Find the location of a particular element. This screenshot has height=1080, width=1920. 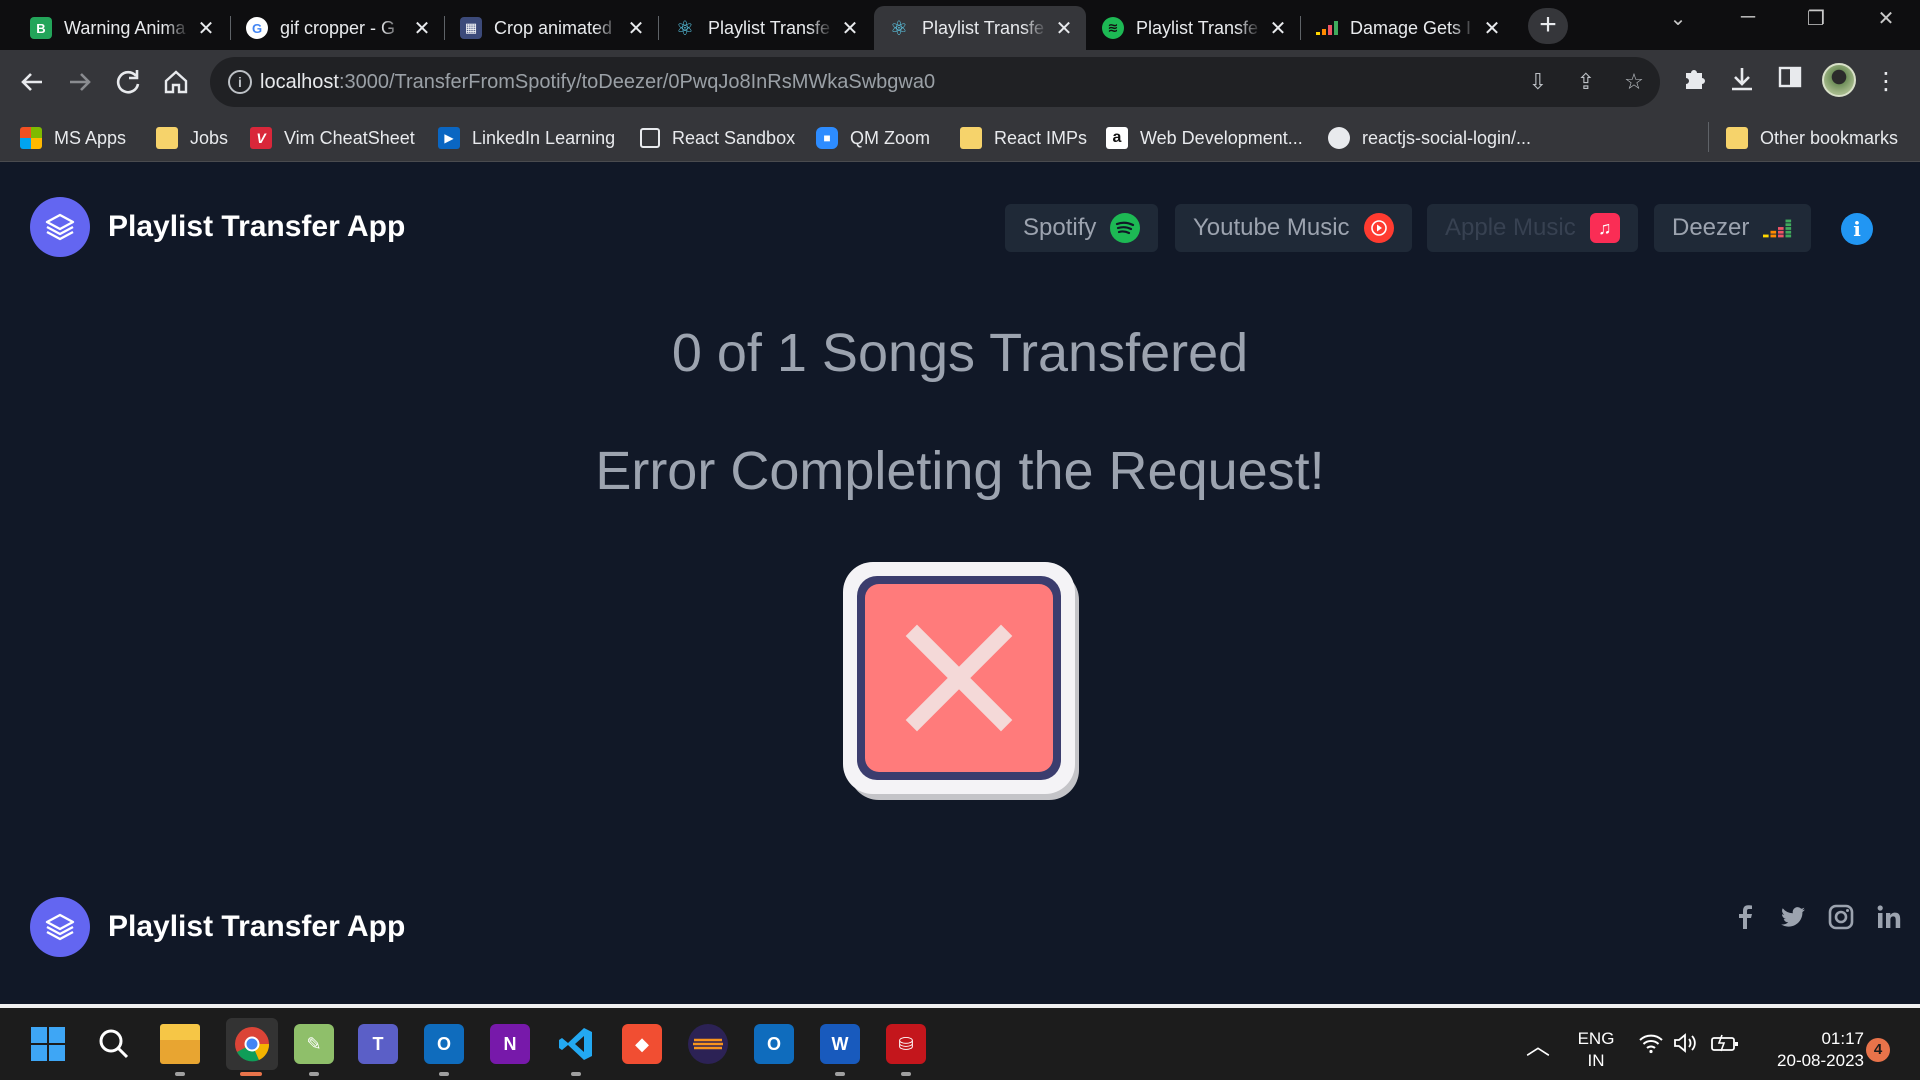

tab-title: gif cropper - G is located at coordinates (338, 27).